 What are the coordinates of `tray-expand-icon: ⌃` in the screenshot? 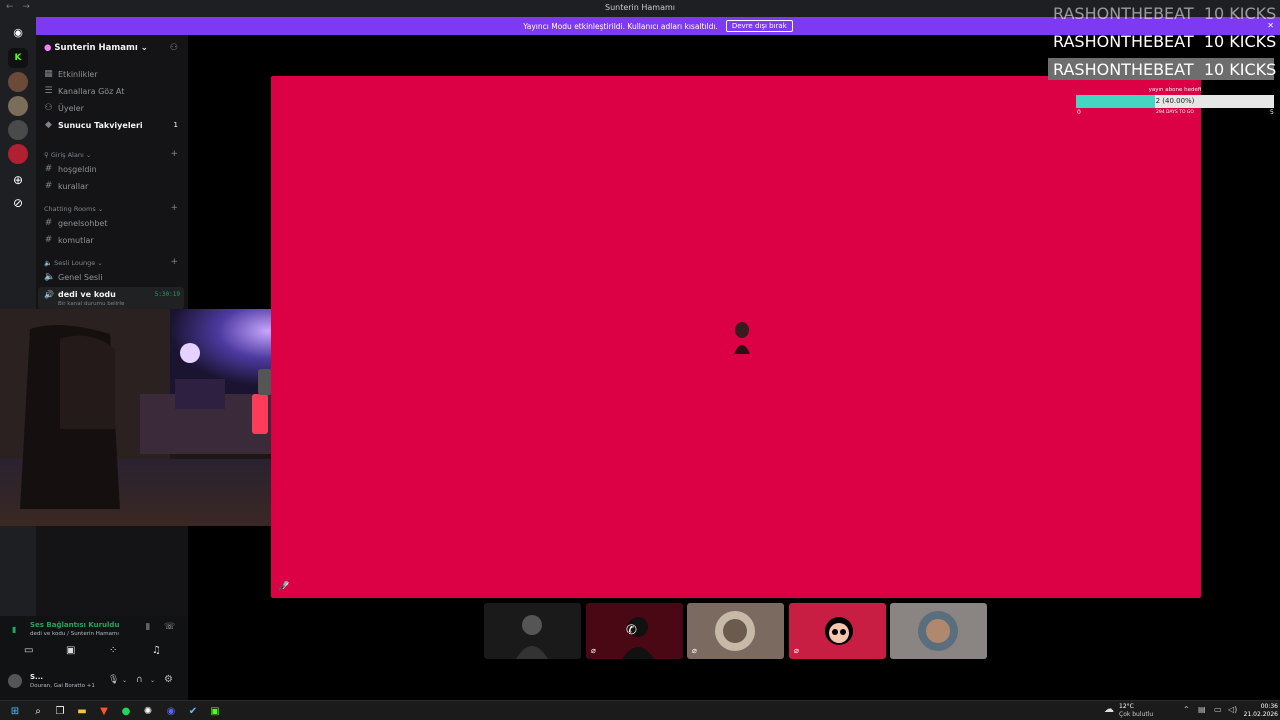 It's located at (1186, 709).